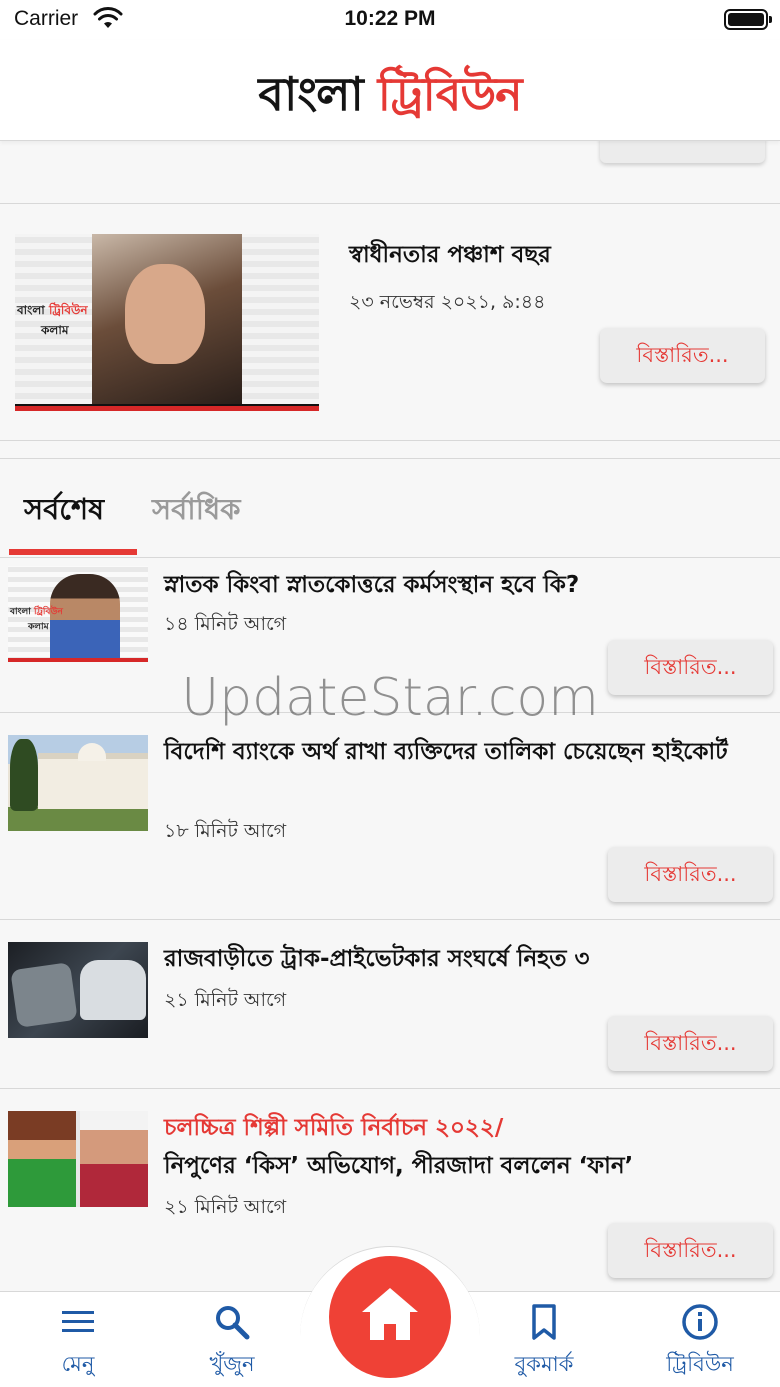  I want to click on search-icon, so click(233, 1323).